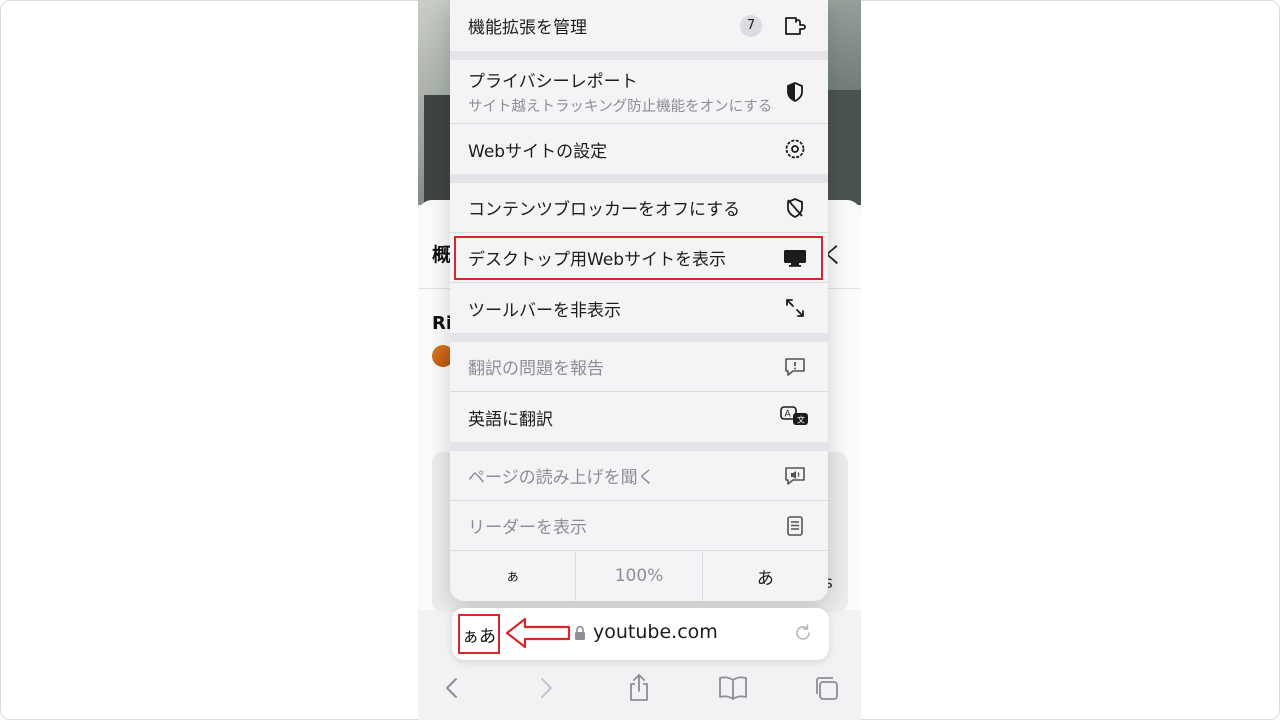  What do you see at coordinates (801, 420) in the screenshot?
I see `svg-text: 文` at bounding box center [801, 420].